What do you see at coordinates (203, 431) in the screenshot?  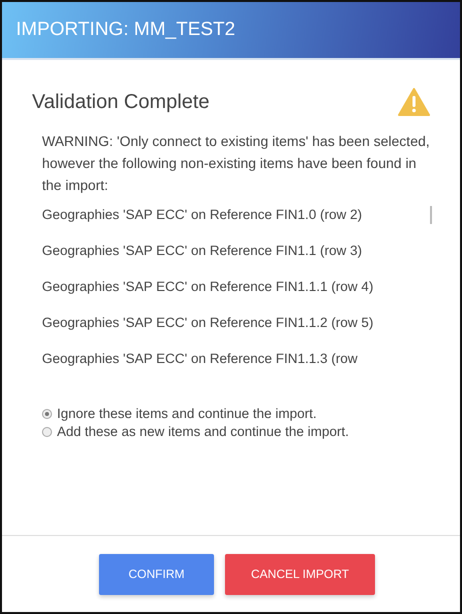 I see `radio-label: Add these as new items and continue the import.` at bounding box center [203, 431].